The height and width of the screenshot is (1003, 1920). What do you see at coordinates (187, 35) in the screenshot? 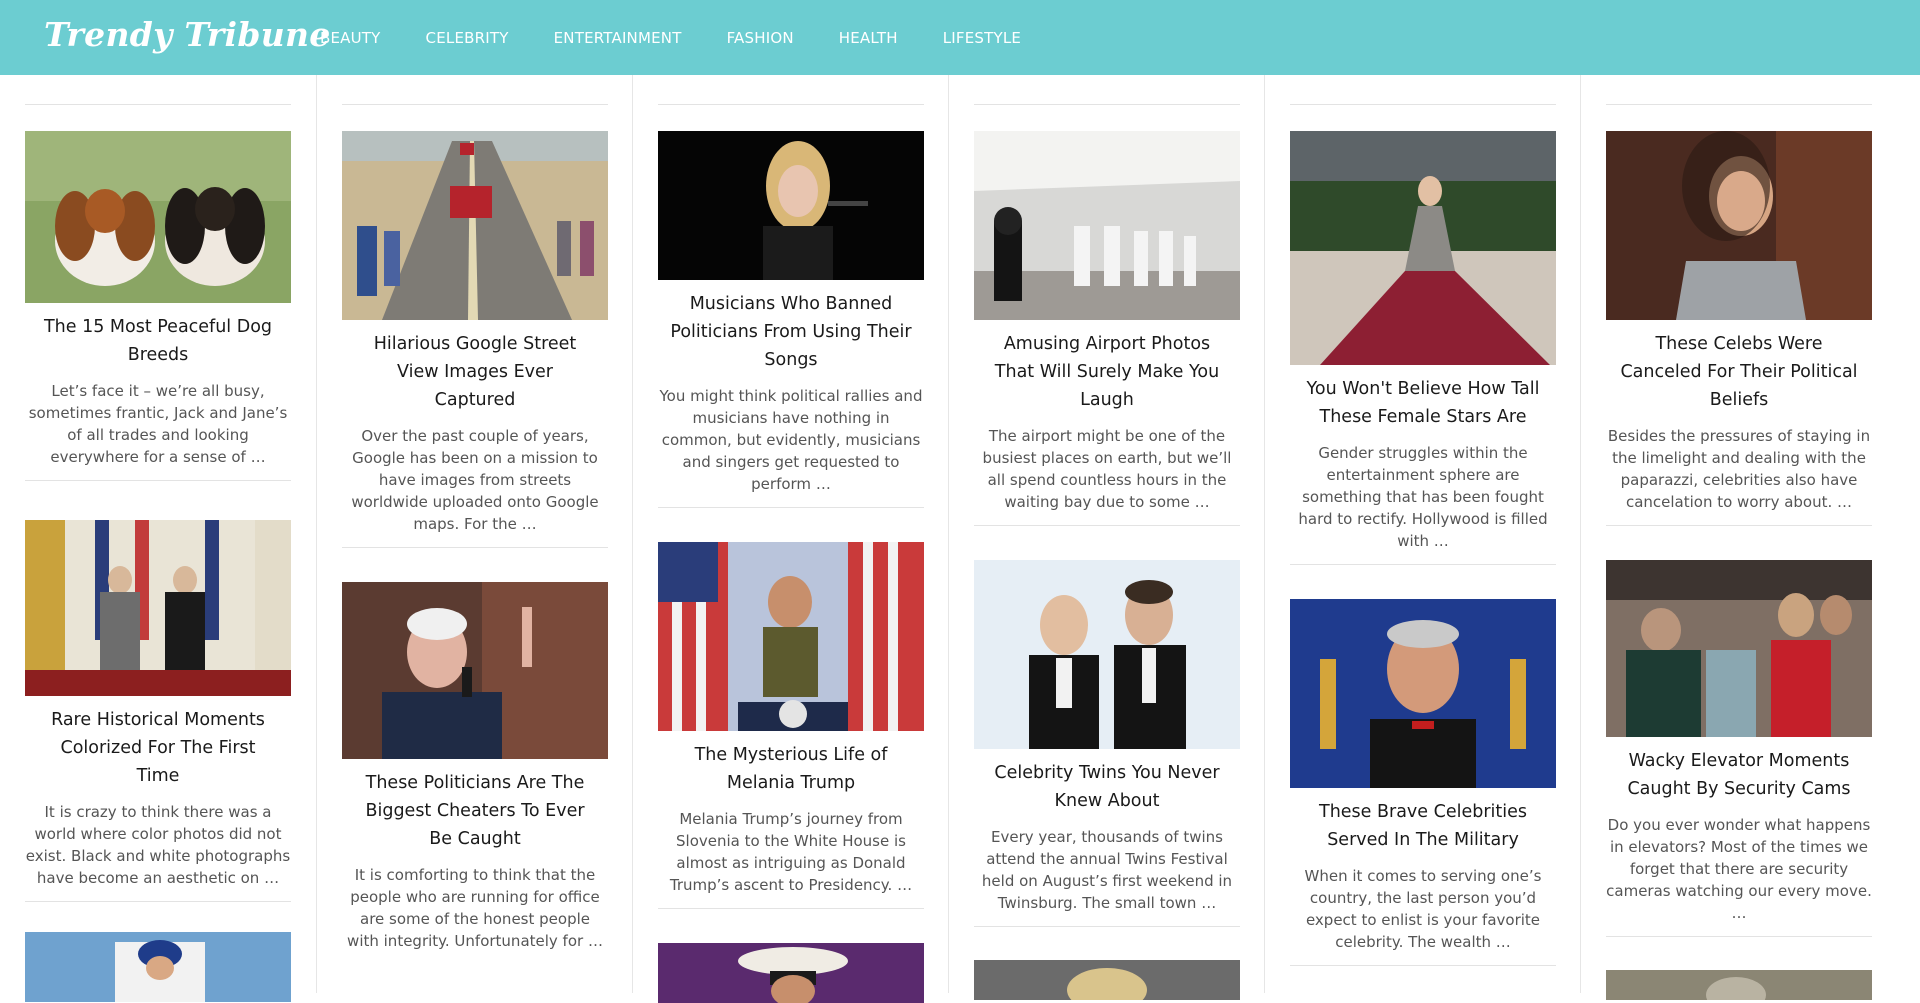
I see `site-logo: Trendy Tribune` at bounding box center [187, 35].